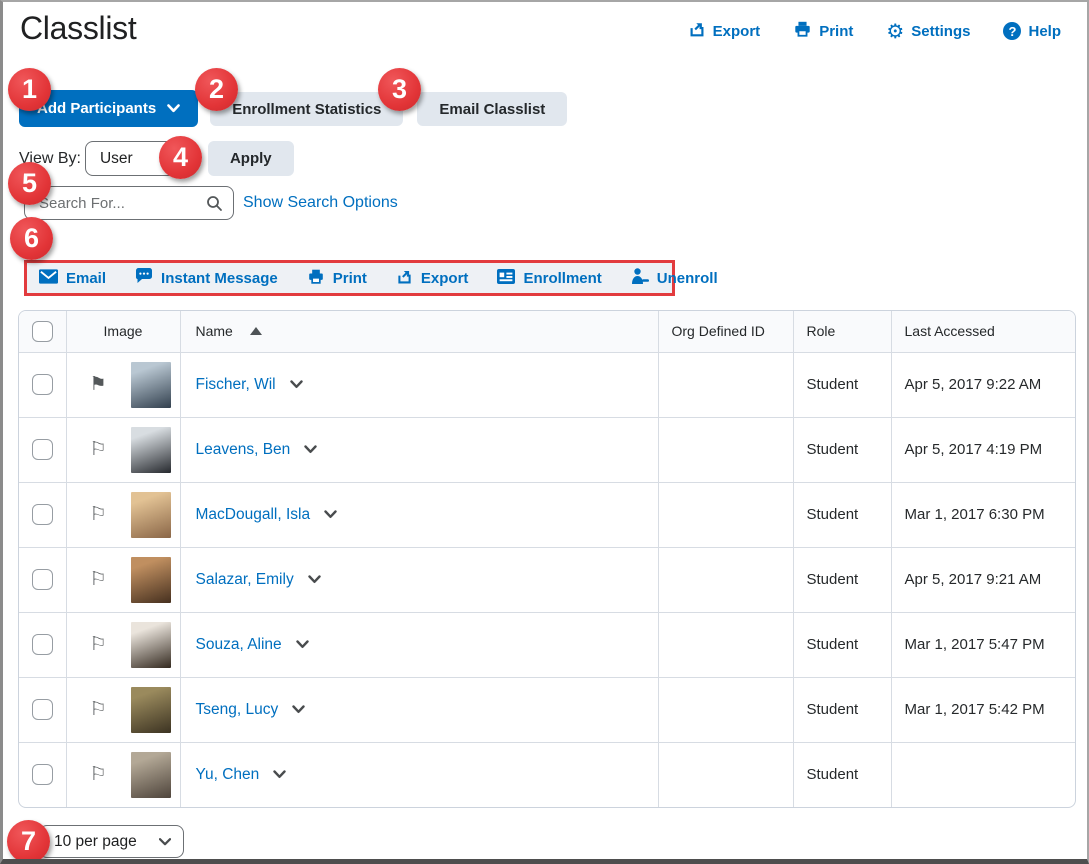 This screenshot has width=1089, height=864. What do you see at coordinates (307, 109) in the screenshot?
I see `enrollment-statistics-button: Enrollment Statistics` at bounding box center [307, 109].